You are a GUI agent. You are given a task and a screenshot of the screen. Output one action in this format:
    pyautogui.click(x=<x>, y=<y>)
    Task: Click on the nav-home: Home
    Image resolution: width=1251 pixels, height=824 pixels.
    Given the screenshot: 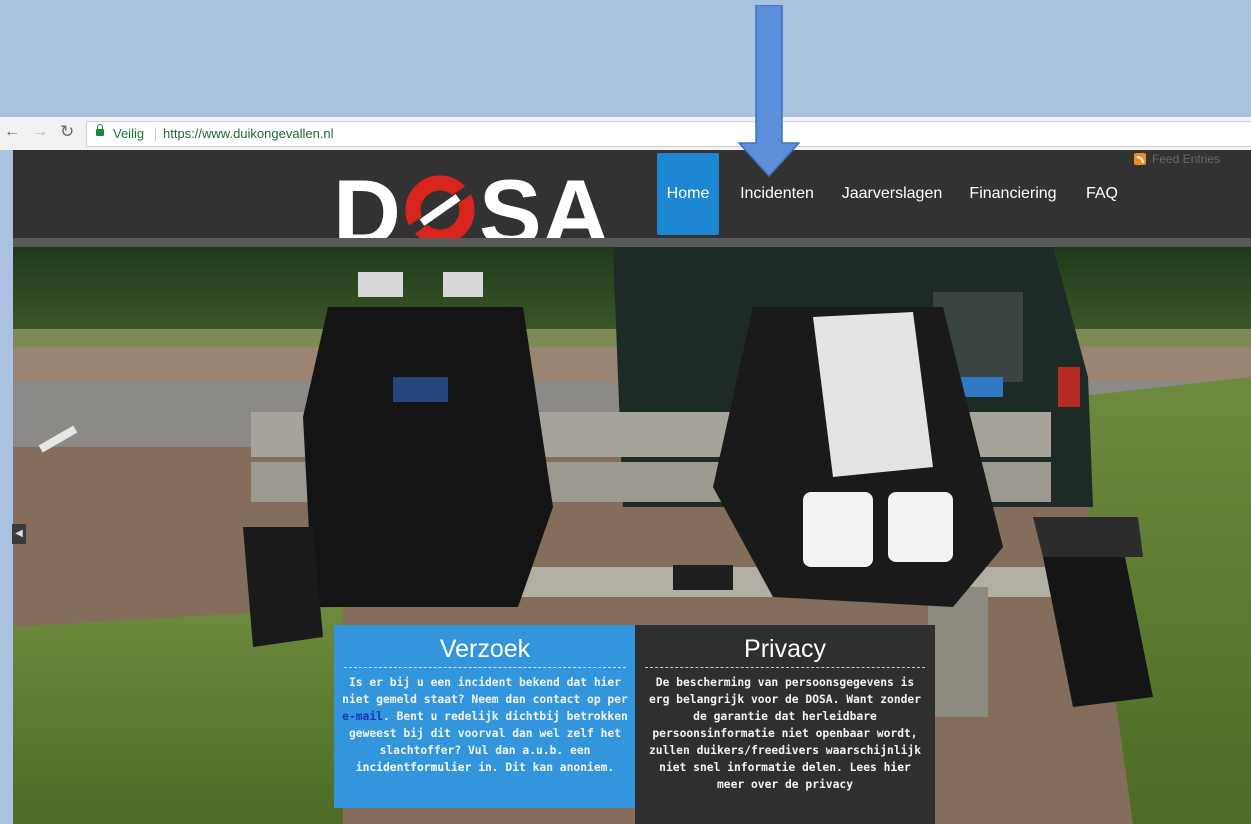 What is the action you would take?
    pyautogui.click(x=688, y=194)
    